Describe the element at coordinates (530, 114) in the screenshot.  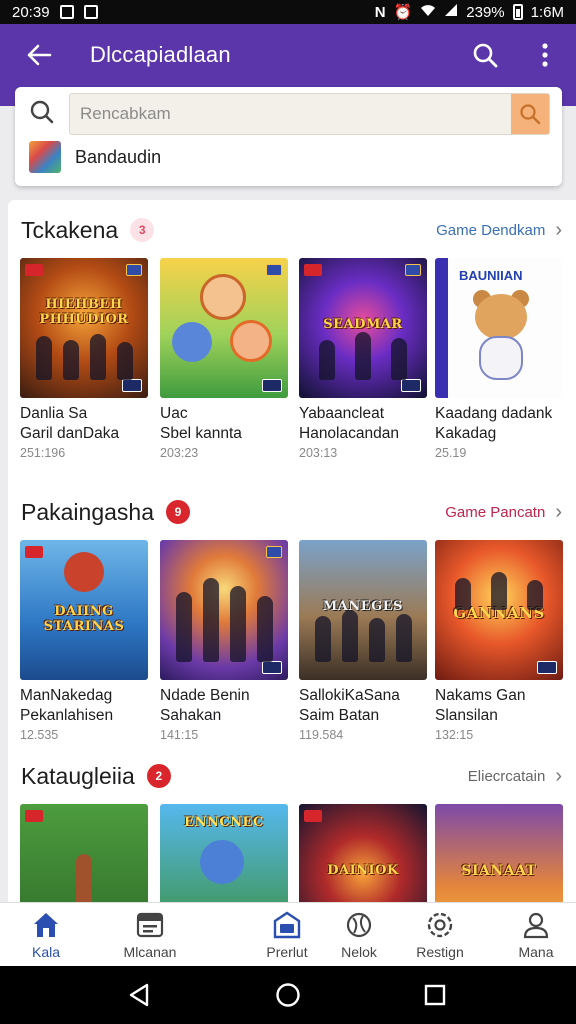
I see `search-submit-button` at that location.